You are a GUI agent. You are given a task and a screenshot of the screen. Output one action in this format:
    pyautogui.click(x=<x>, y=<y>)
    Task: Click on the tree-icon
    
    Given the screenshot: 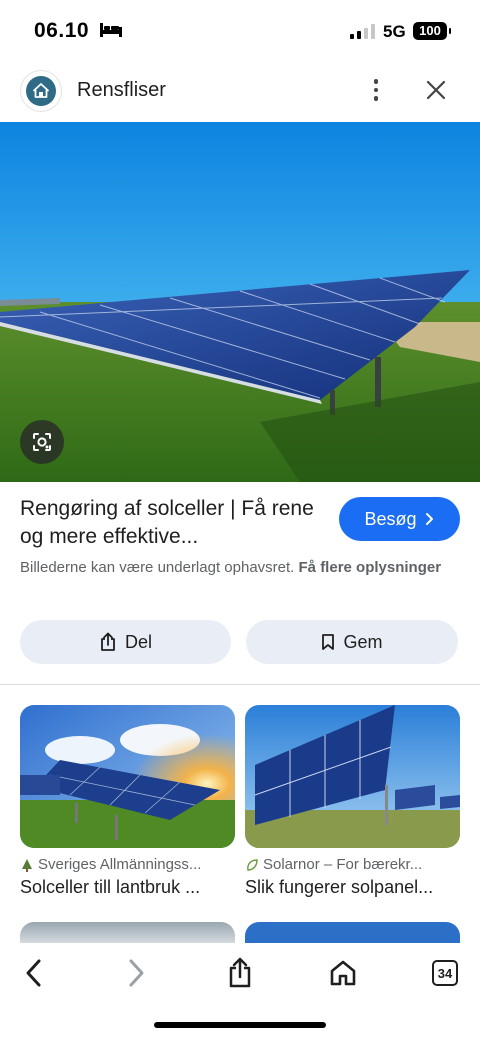 What is the action you would take?
    pyautogui.click(x=27, y=865)
    